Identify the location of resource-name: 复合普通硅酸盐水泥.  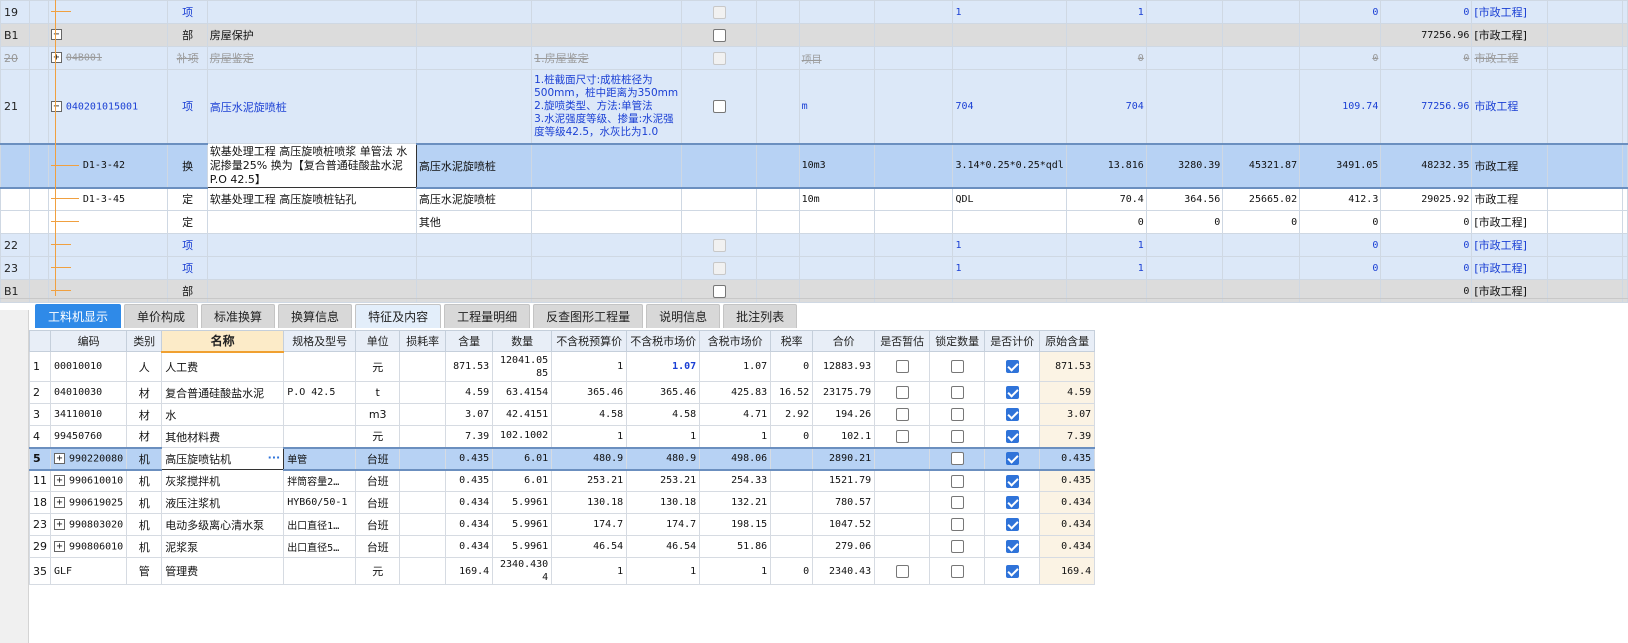
(223, 392).